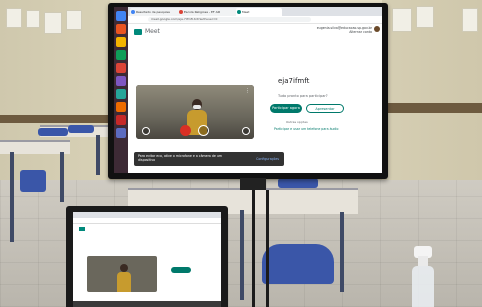 The height and width of the screenshot is (307, 482). I want to click on tab-label: Meet, so click(246, 12).